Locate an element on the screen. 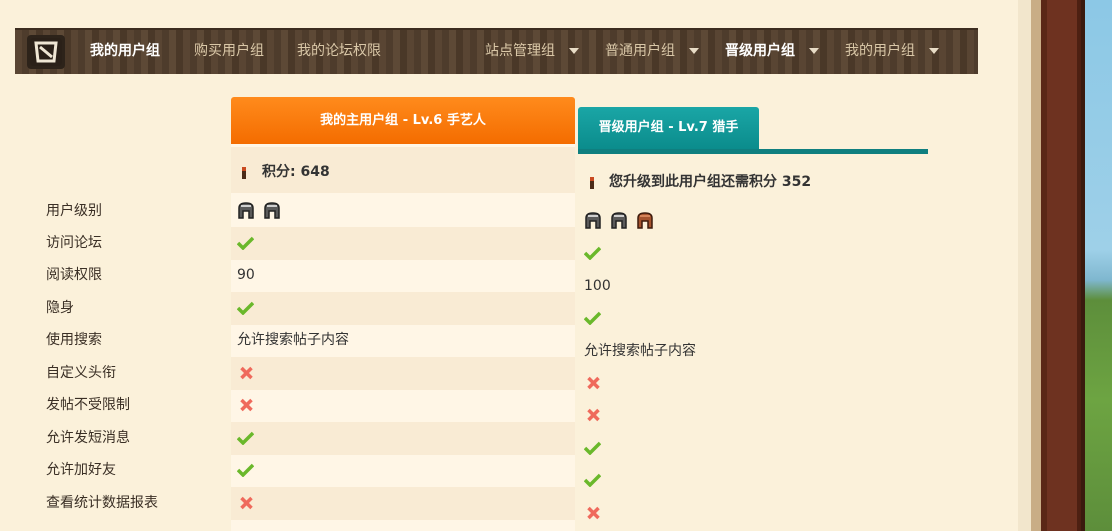  leather-helmet-icon is located at coordinates (645, 220).